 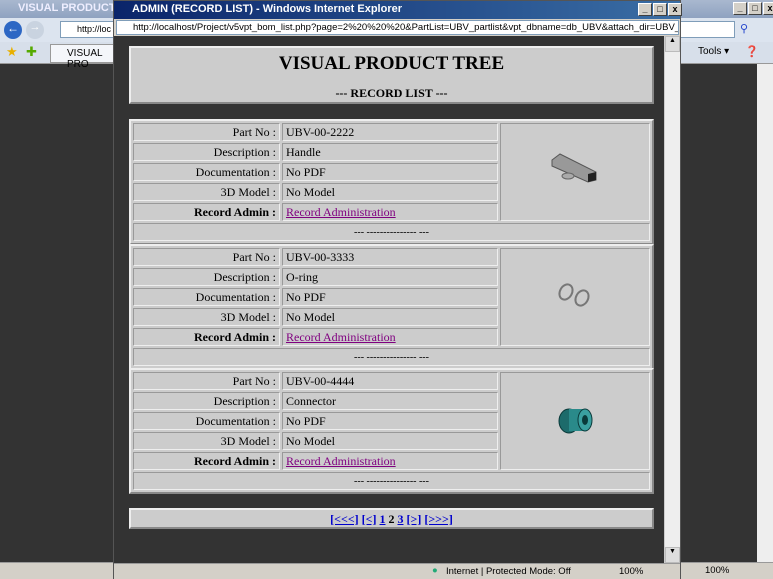 I want to click on search-input, so click(x=707, y=29).